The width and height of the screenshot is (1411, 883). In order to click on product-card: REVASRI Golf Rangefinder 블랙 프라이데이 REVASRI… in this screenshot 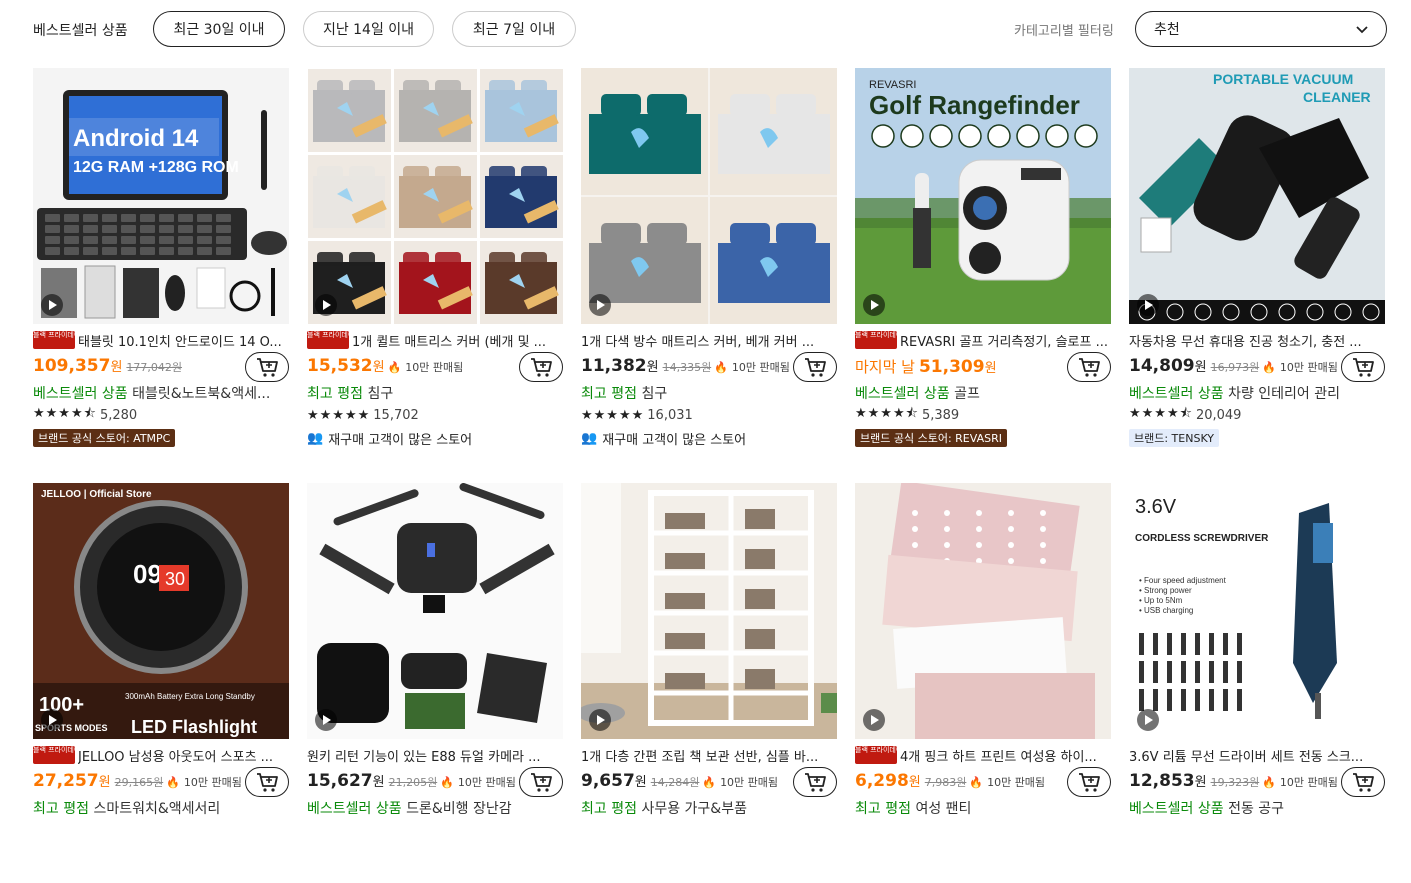, I will do `click(983, 268)`.